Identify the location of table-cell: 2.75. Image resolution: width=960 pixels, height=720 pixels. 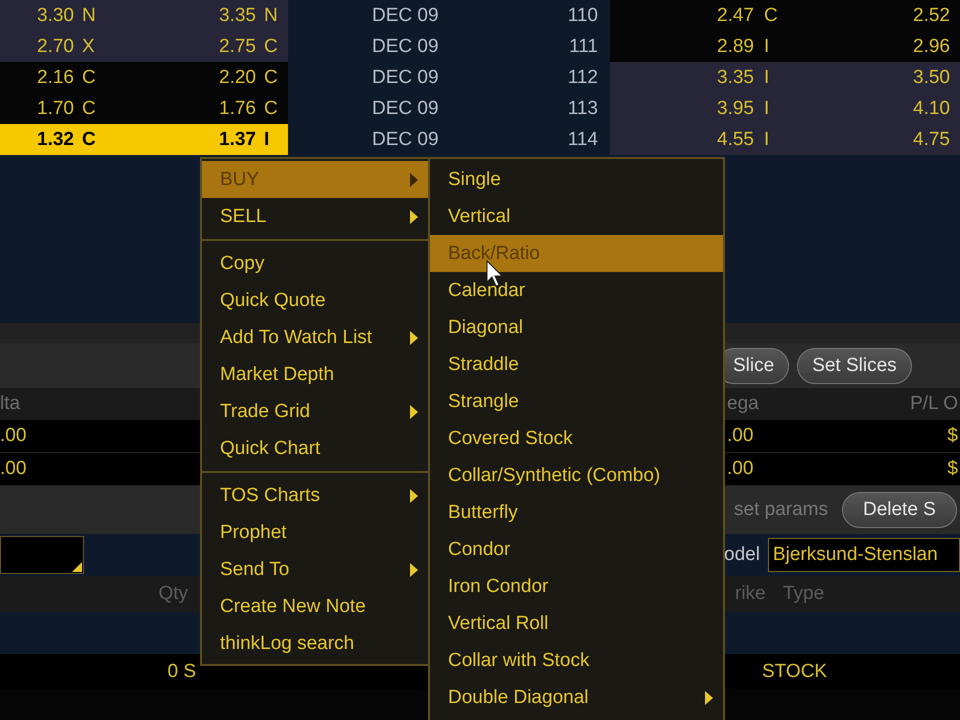
(182, 46).